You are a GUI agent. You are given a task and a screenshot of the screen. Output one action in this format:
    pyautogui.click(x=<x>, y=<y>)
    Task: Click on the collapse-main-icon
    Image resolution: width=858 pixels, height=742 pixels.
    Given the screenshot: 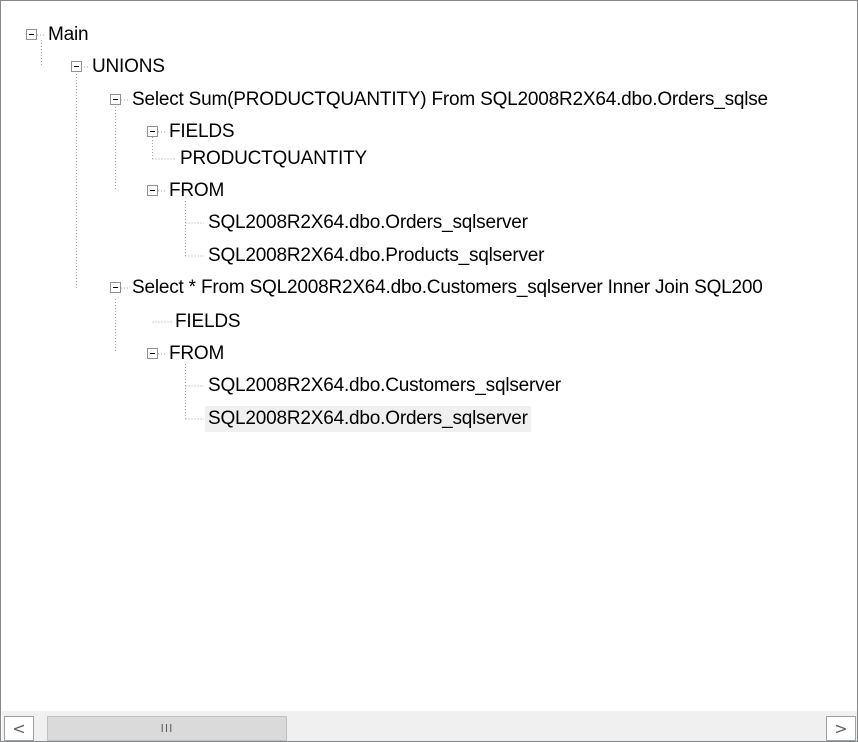 What is the action you would take?
    pyautogui.click(x=31, y=34)
    